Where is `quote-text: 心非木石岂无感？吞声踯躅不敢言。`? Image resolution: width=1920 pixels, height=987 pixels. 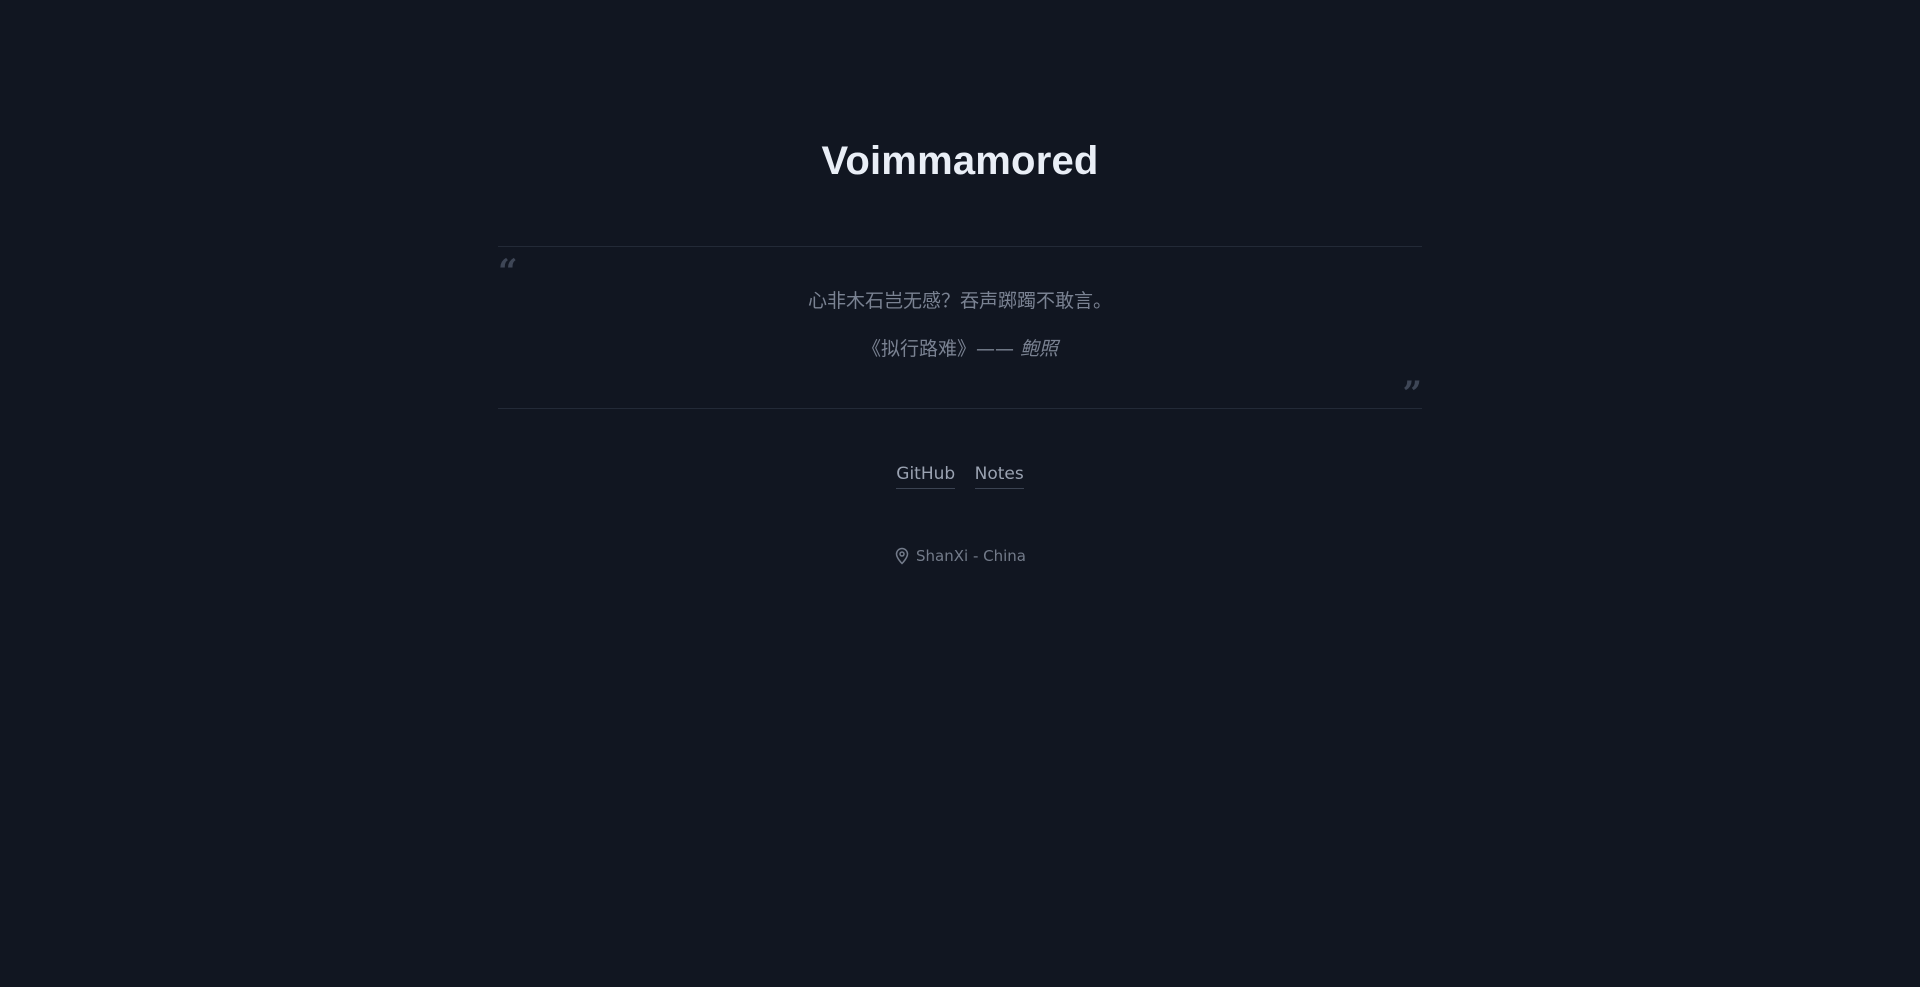 quote-text: 心非木石岂无感？吞声踯躅不敢言。 is located at coordinates (959, 301).